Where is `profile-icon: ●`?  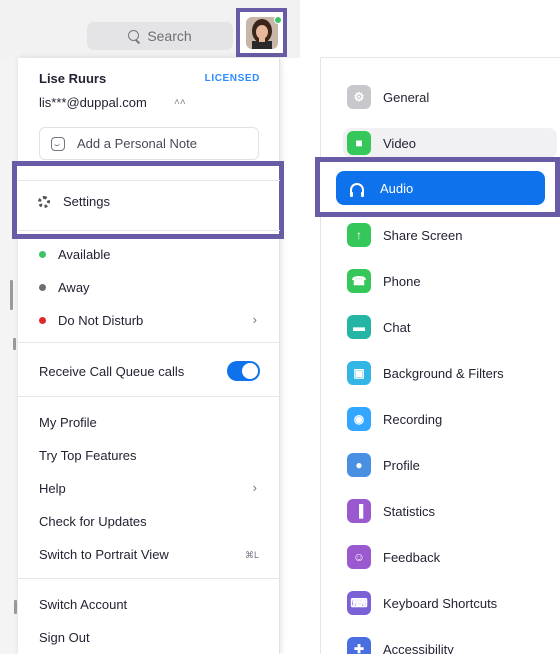
profile-icon: ● is located at coordinates (359, 465).